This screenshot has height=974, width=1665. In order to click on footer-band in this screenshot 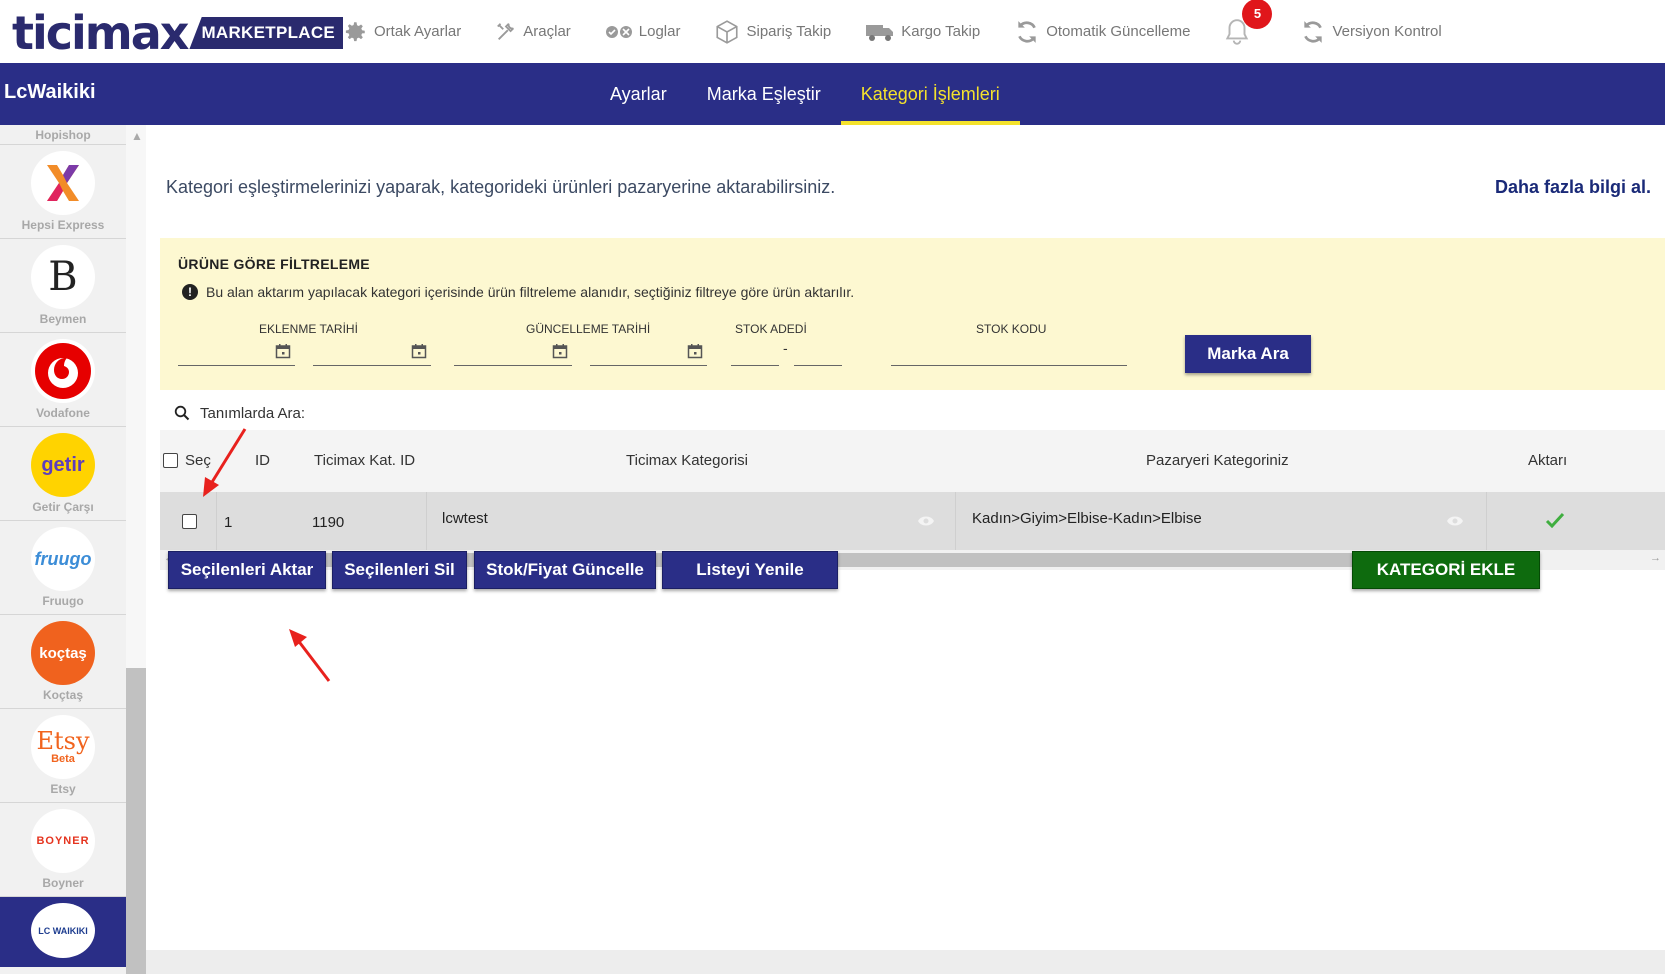, I will do `click(905, 962)`.